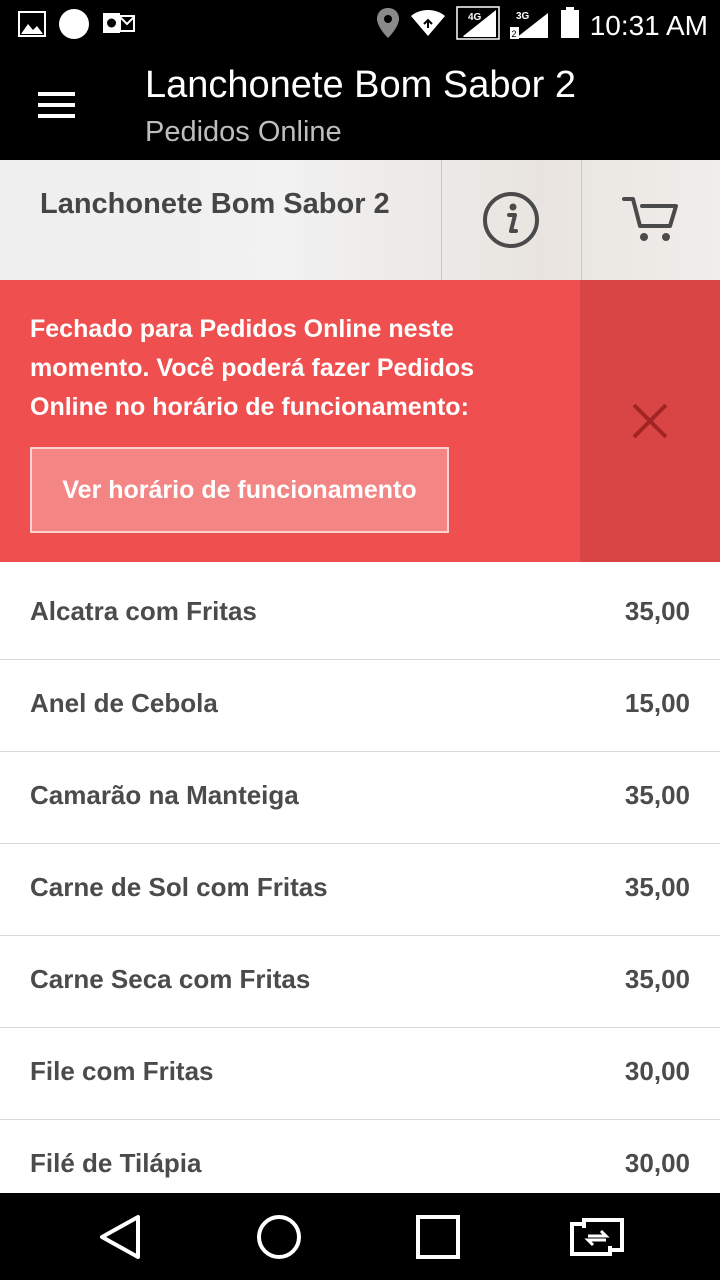 The image size is (720, 1280). Describe the element at coordinates (648, 25) in the screenshot. I see `clock: 10:31 AM` at that location.